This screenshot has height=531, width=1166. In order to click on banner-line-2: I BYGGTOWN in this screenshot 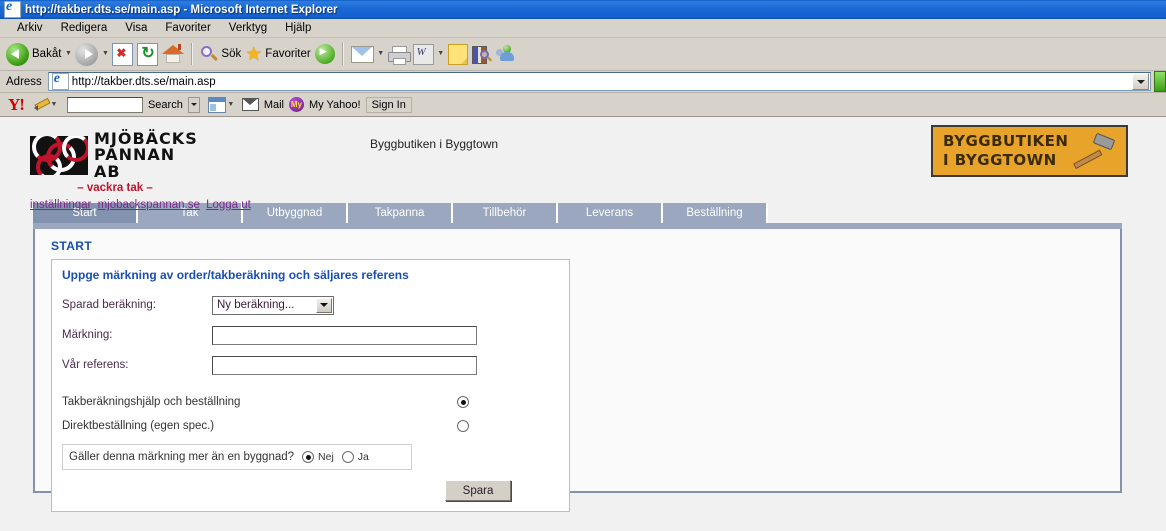, I will do `click(1000, 160)`.